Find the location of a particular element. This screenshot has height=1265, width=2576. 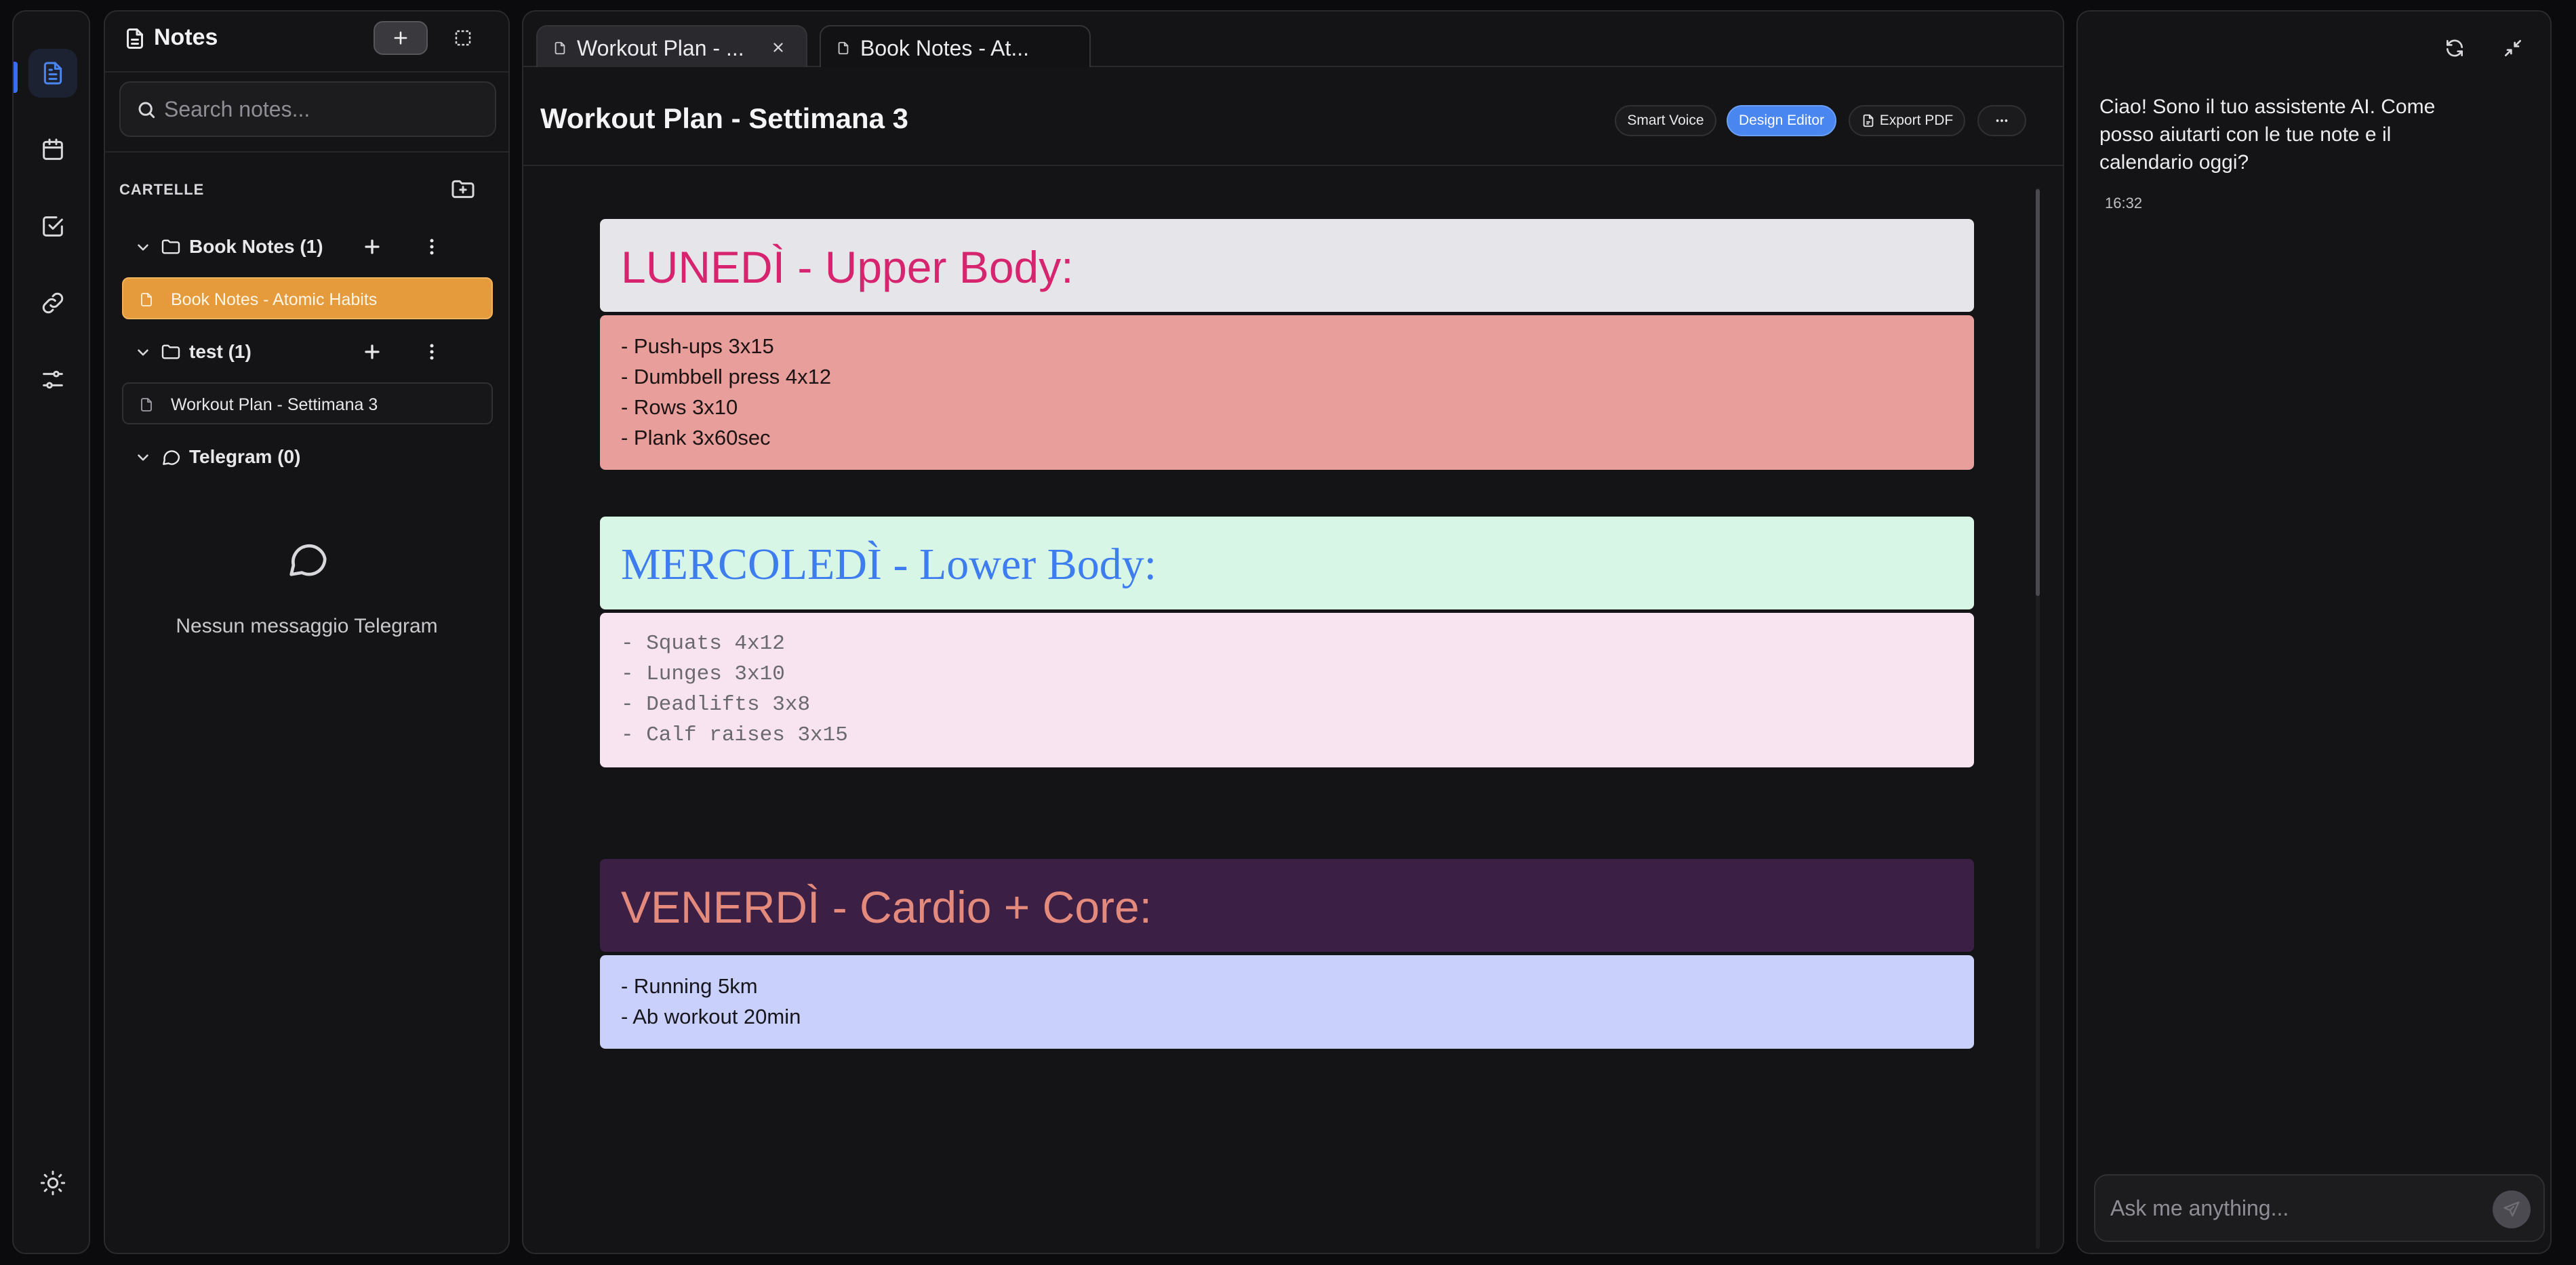

heading-block-monday: LUNEDÌ - Upper Body: is located at coordinates (1287, 265).